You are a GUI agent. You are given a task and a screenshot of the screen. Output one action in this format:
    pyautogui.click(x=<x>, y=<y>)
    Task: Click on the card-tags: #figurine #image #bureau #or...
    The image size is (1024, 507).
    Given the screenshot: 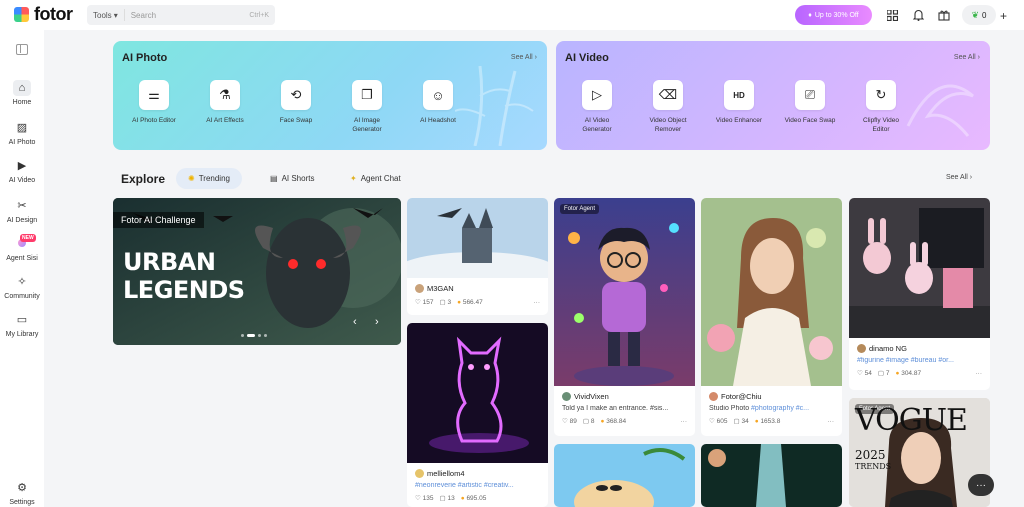 What is the action you would take?
    pyautogui.click(x=919, y=360)
    